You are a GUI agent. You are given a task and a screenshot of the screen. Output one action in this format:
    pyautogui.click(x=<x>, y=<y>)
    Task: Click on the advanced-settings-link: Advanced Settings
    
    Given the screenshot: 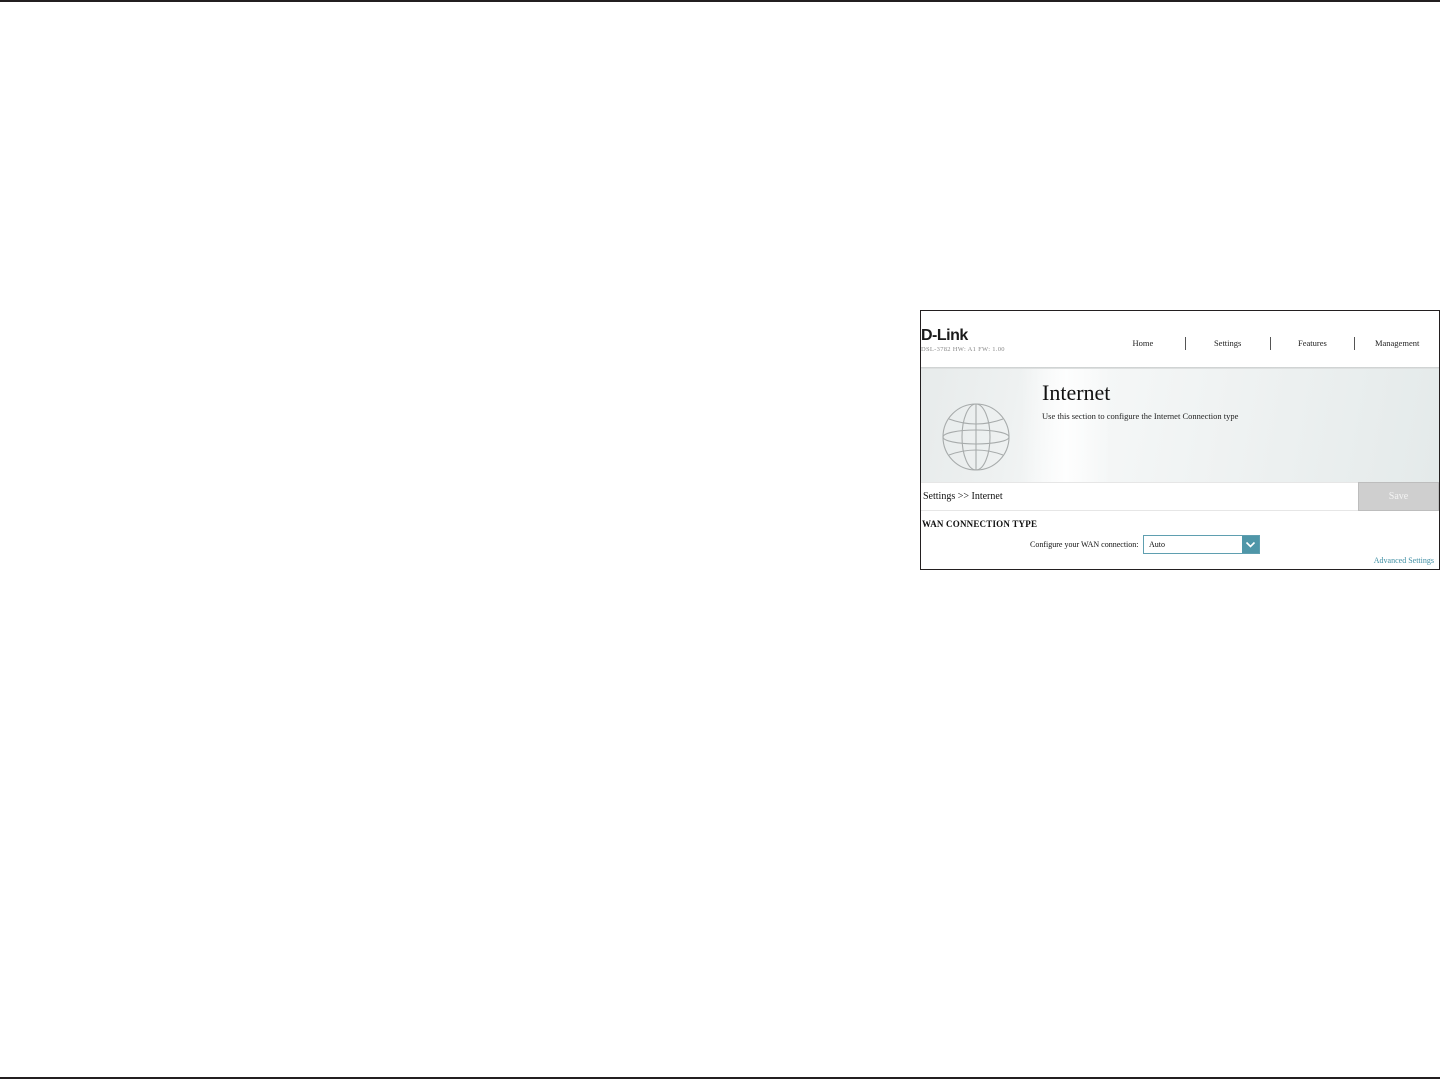 What is the action you would take?
    pyautogui.click(x=1404, y=560)
    